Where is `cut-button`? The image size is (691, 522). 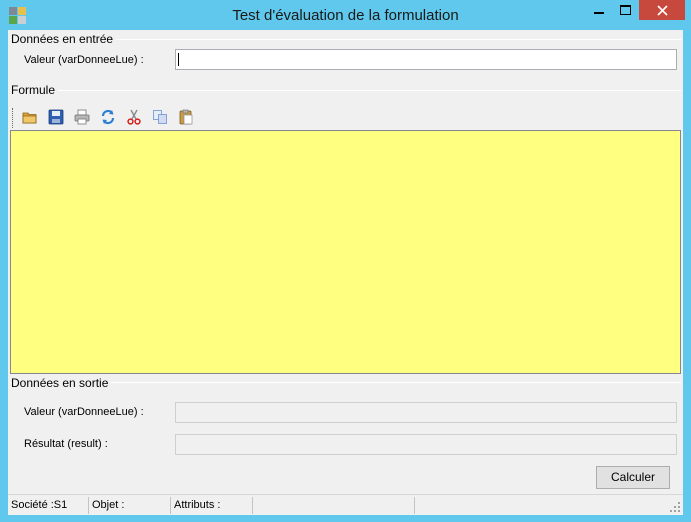 cut-button is located at coordinates (134, 117).